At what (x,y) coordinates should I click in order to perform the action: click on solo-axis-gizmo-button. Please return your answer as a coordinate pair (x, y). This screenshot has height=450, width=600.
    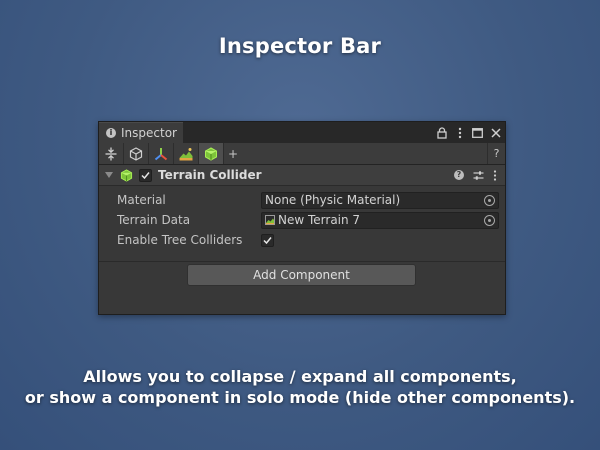
    Looking at the image, I should click on (161, 153).